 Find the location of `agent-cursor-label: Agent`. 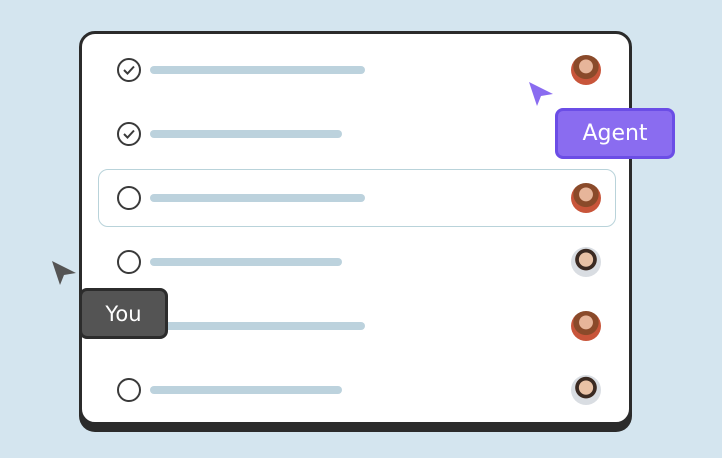

agent-cursor-label: Agent is located at coordinates (615, 133).